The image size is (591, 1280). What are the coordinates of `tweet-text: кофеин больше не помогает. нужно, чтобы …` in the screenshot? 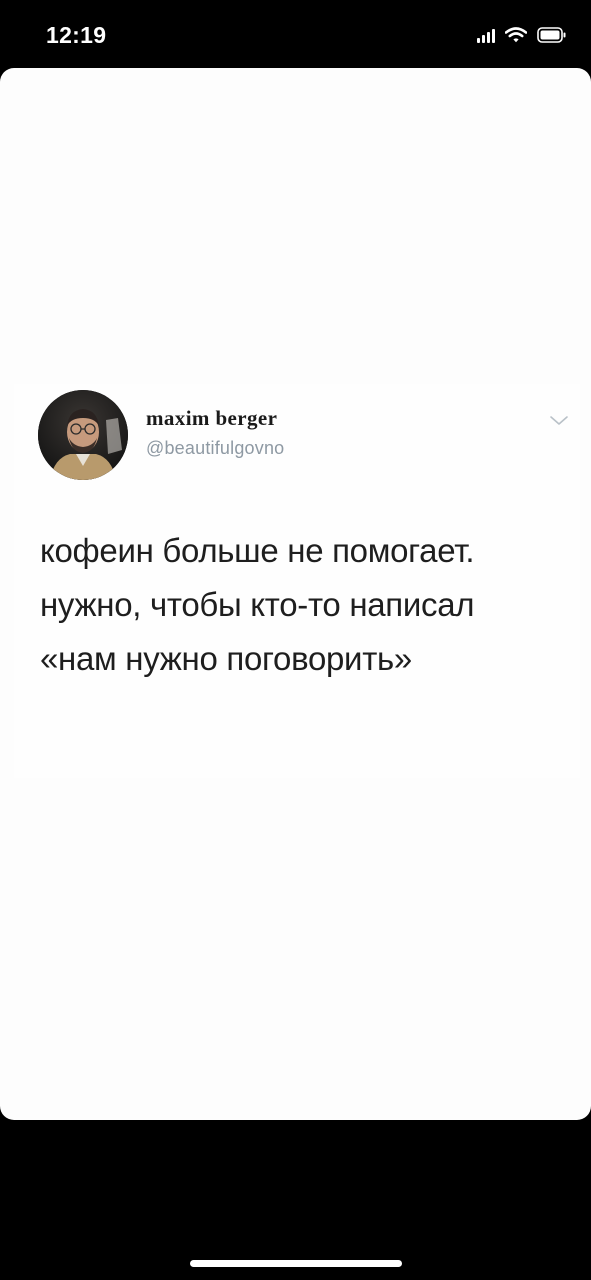 It's located at (305, 605).